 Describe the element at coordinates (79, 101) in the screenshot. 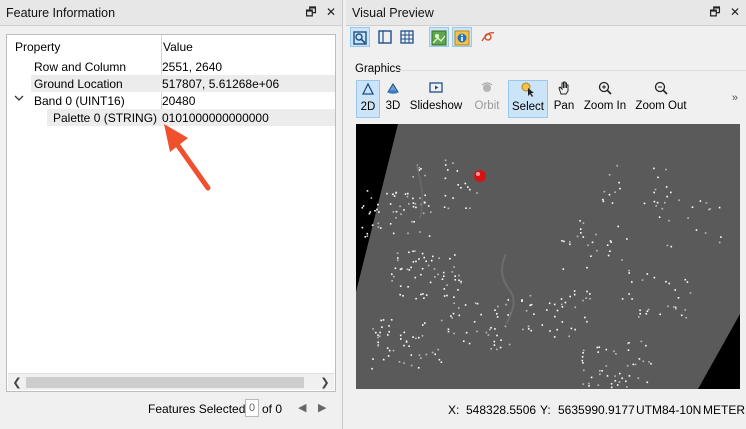

I see `property-cell: Band 0 (UINT16)` at that location.